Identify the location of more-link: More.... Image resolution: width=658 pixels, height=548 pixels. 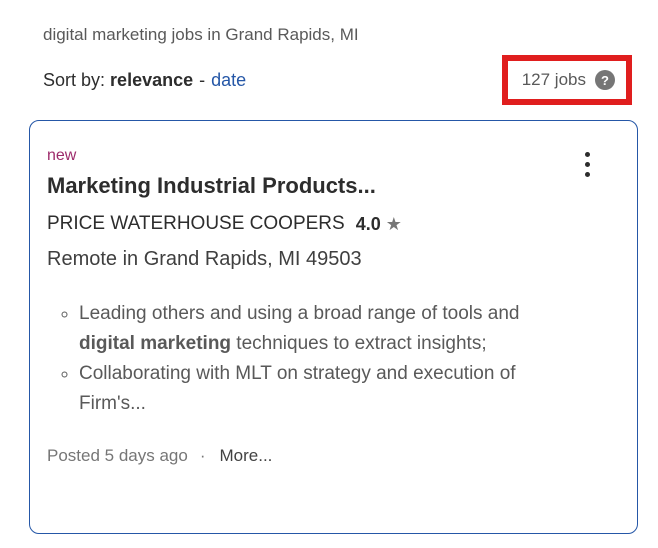
(246, 456).